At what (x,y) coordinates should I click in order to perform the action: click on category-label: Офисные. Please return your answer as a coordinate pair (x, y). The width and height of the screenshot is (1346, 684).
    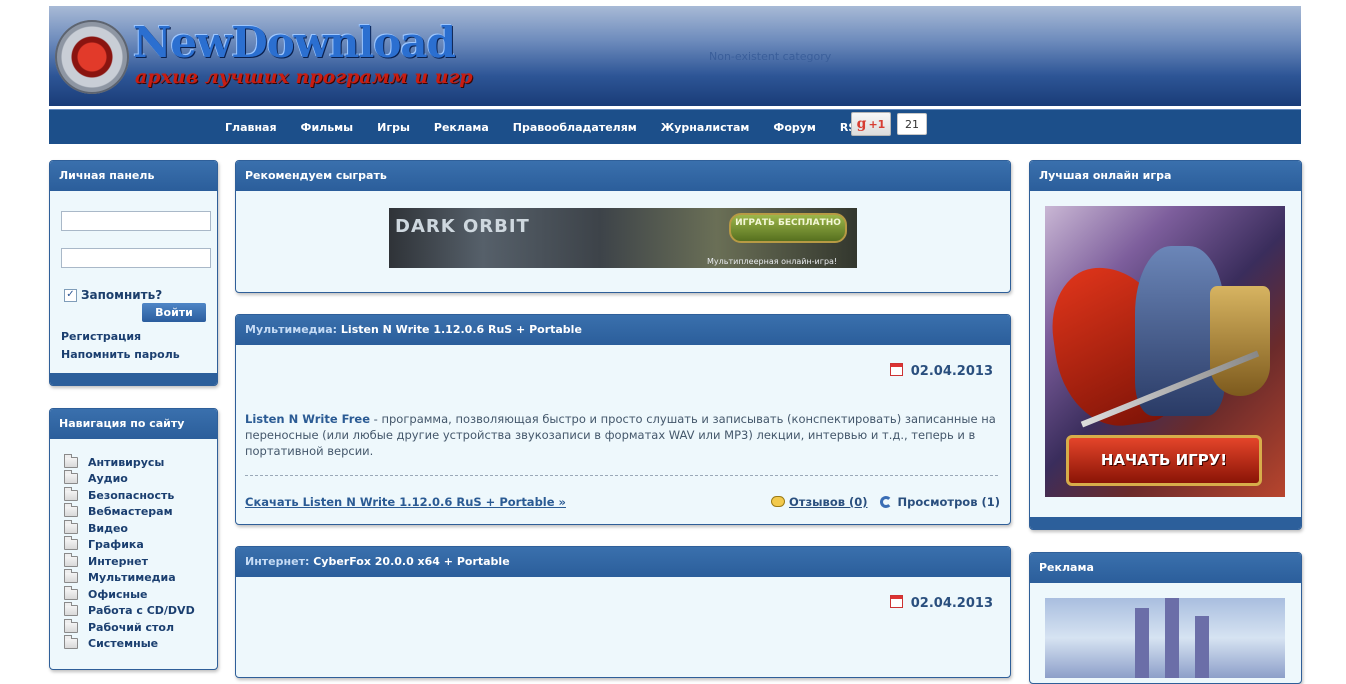
    Looking at the image, I should click on (118, 594).